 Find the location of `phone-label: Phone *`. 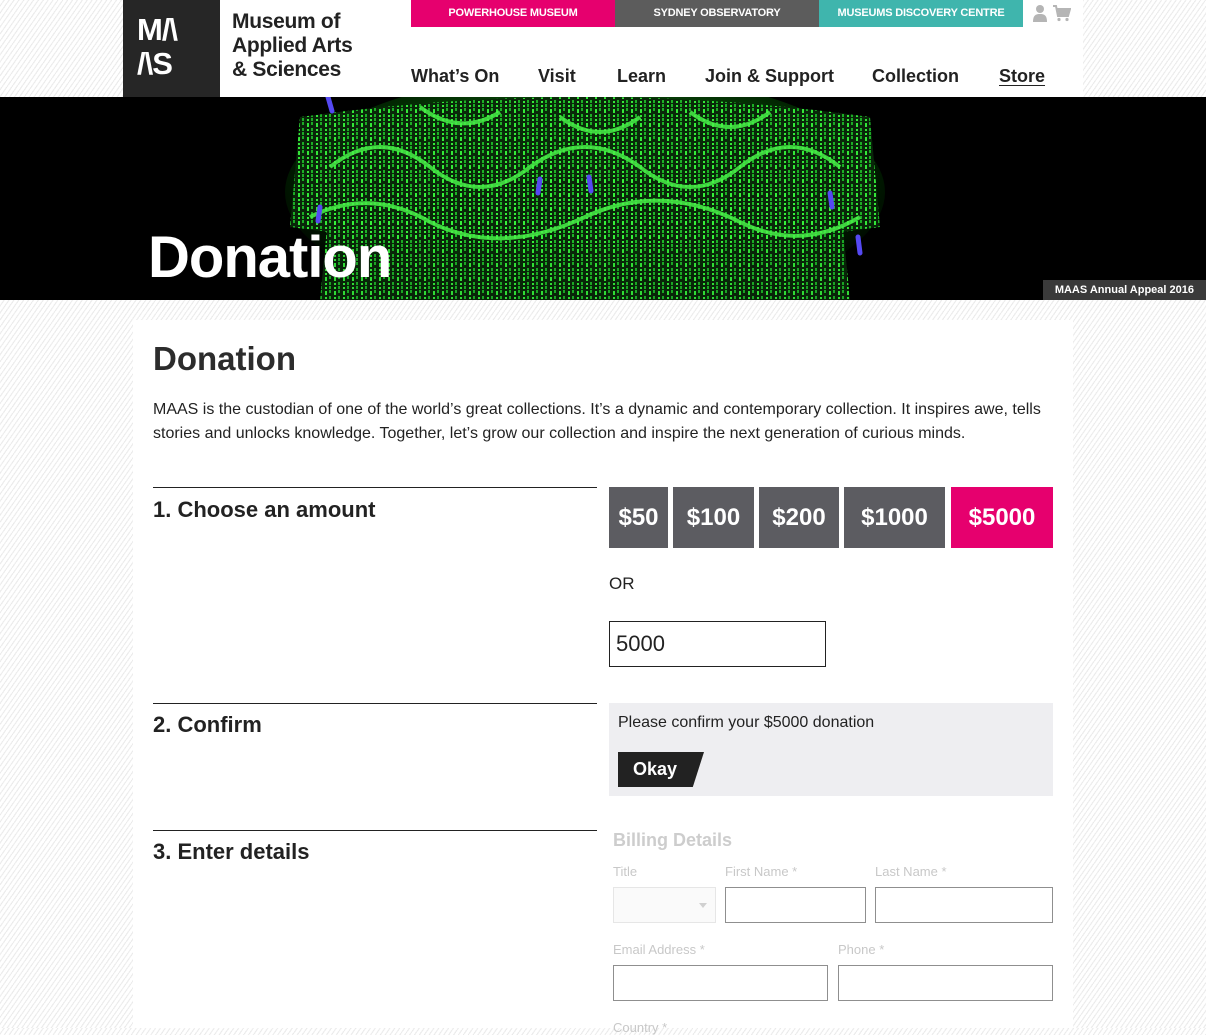

phone-label: Phone * is located at coordinates (861, 949).